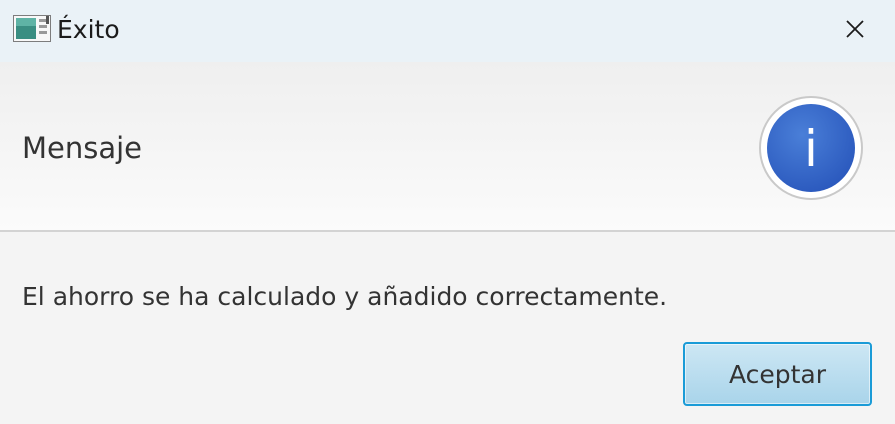 This screenshot has height=424, width=895. Describe the element at coordinates (777, 374) in the screenshot. I see `accept-button: Aceptar` at that location.